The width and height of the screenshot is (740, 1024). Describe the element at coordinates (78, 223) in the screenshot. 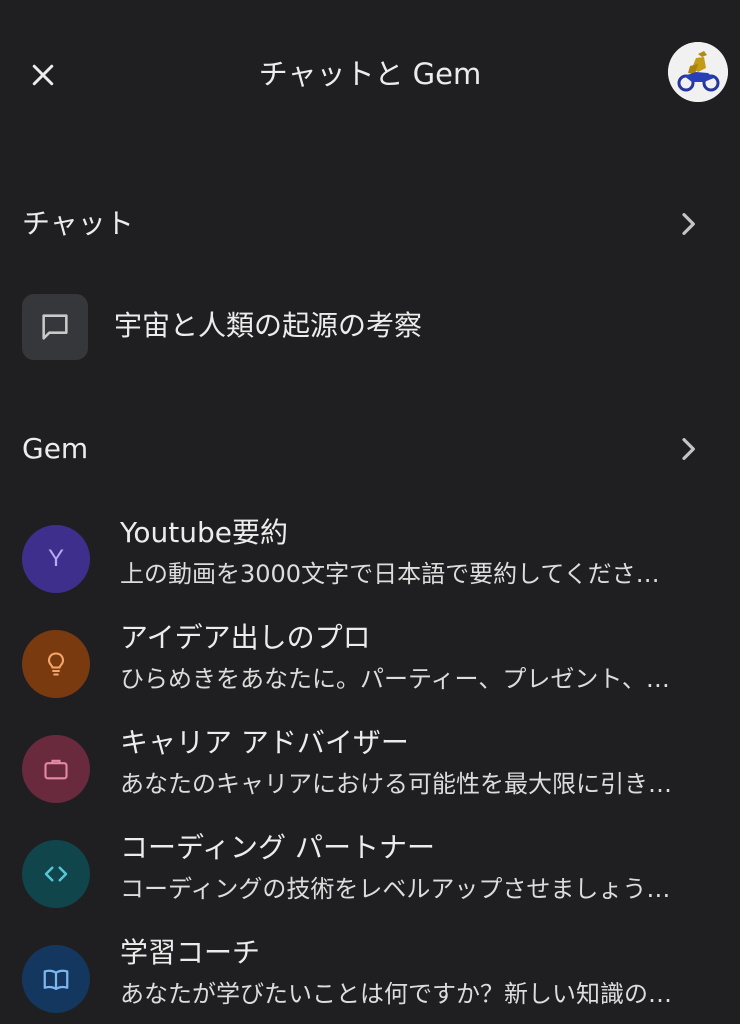

I see `chats-section-label: チャット` at that location.